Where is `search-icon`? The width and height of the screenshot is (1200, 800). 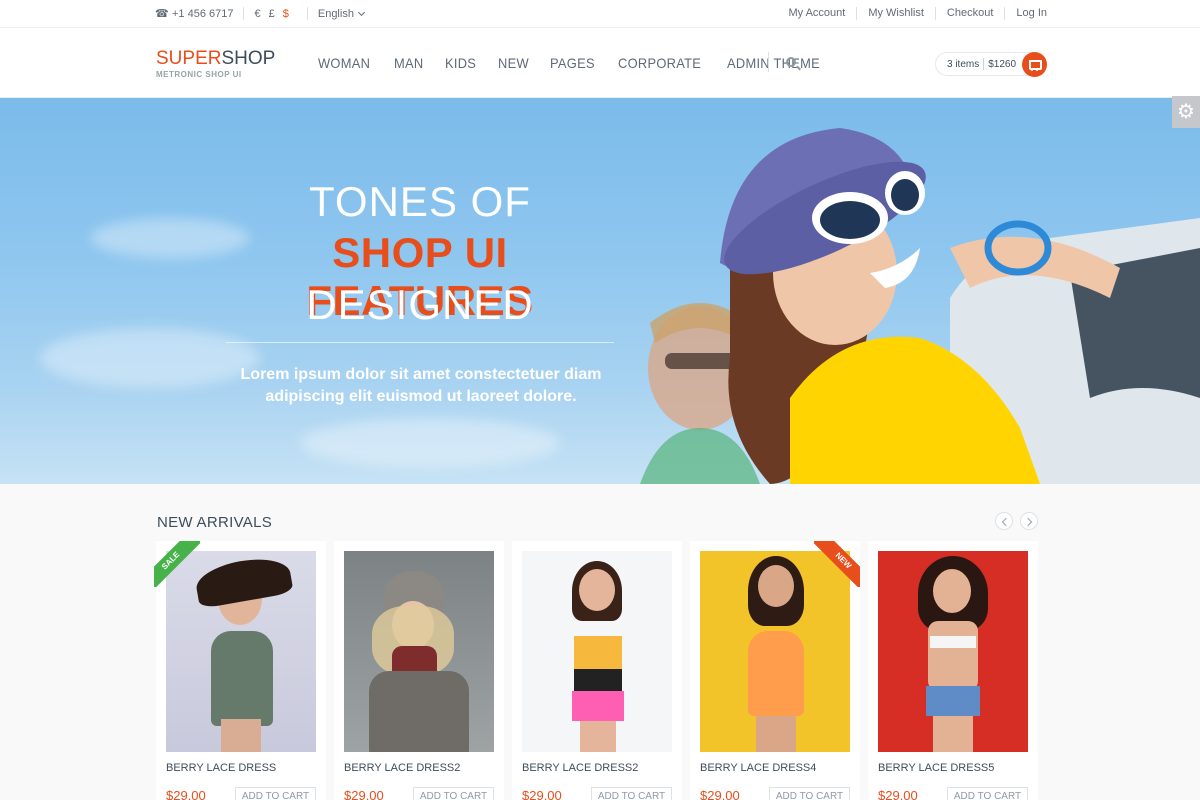 search-icon is located at coordinates (791, 62).